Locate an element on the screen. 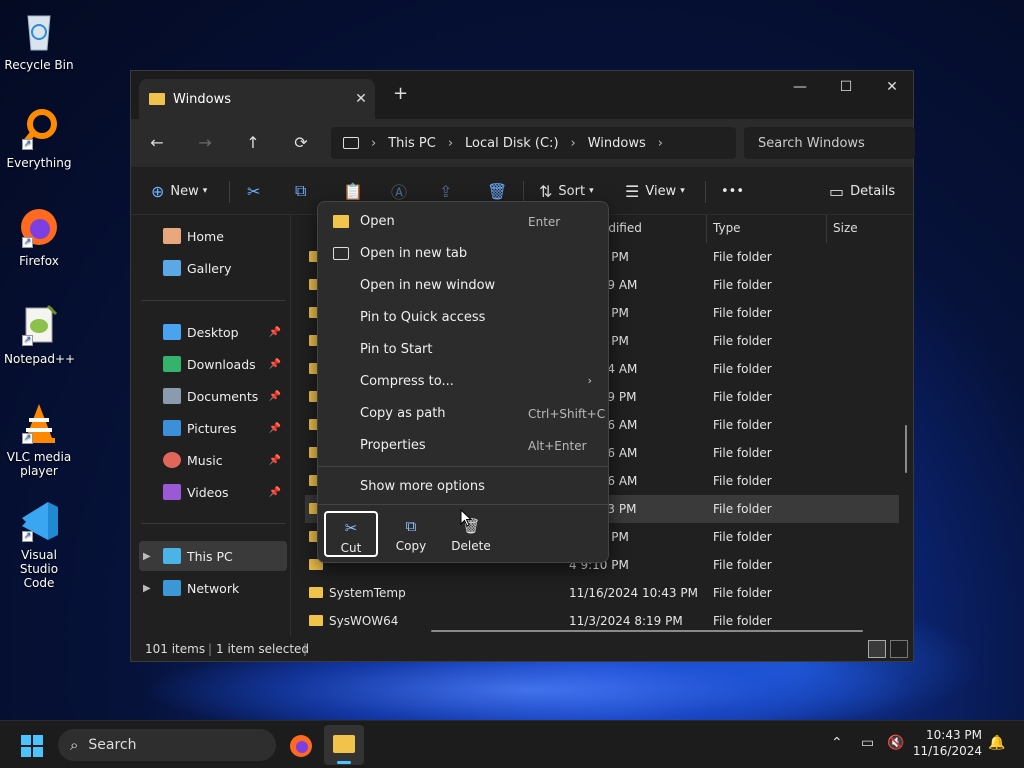 This screenshot has width=1024, height=768. menu-item-shortcut: Alt+Enter is located at coordinates (557, 446).